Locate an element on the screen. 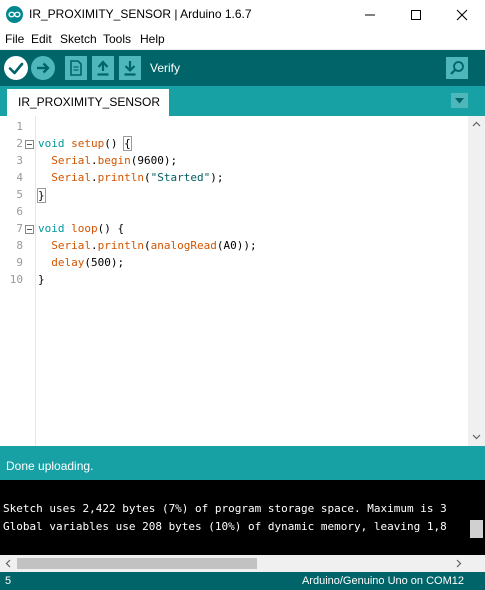 The height and width of the screenshot is (590, 485). line-number: 7 is located at coordinates (19, 228).